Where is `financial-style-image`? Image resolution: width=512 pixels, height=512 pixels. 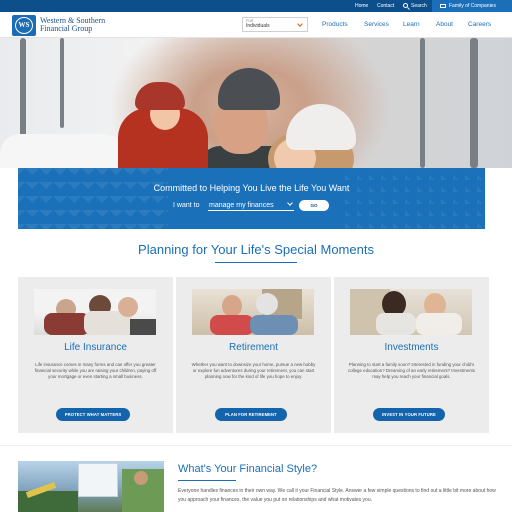 financial-style-image is located at coordinates (91, 486).